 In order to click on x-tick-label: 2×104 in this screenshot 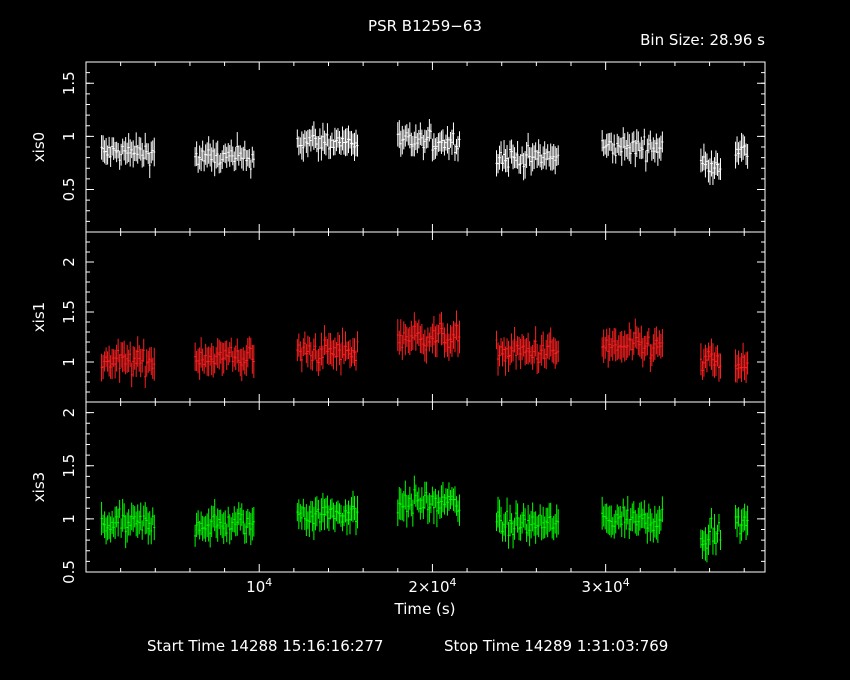, I will do `click(432, 586)`.